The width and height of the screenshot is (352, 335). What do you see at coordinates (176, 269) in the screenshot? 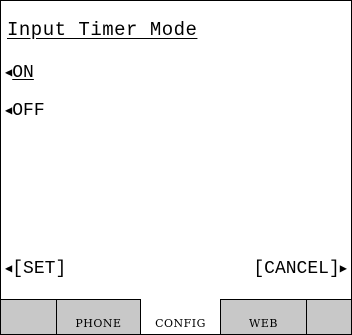
I see `softkey-bar: ◀ [SET] [CANCEL] ▶` at bounding box center [176, 269].